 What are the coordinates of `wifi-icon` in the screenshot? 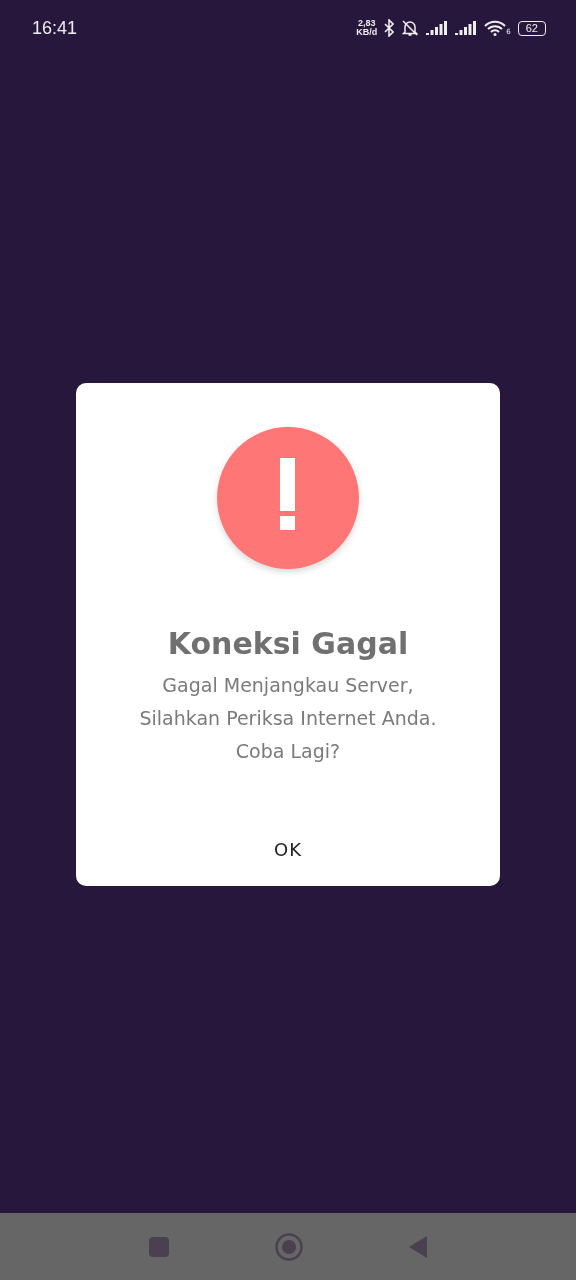 It's located at (495, 28).